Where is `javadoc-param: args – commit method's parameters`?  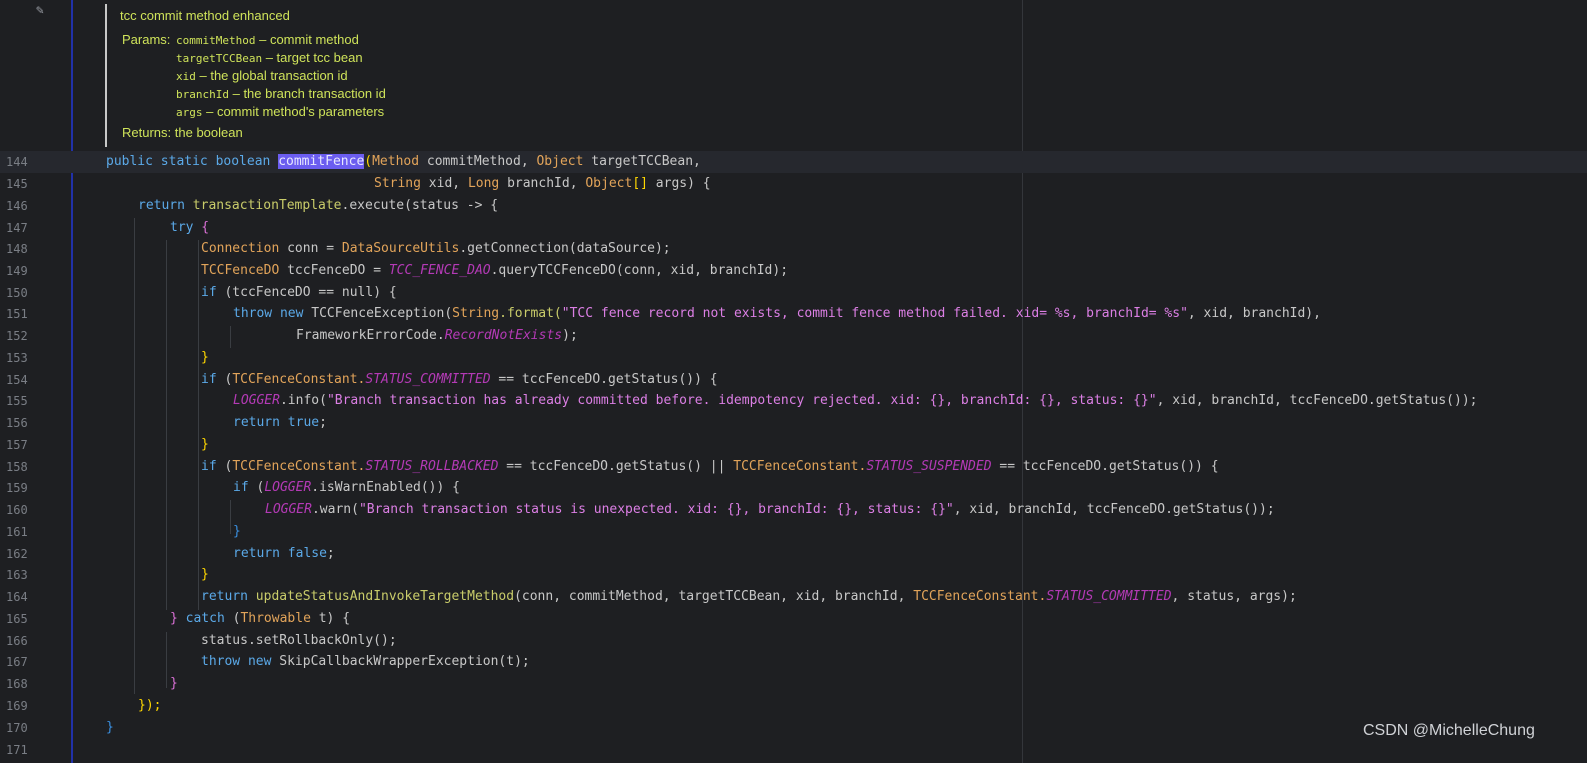
javadoc-param: args – commit method's parameters is located at coordinates (280, 111).